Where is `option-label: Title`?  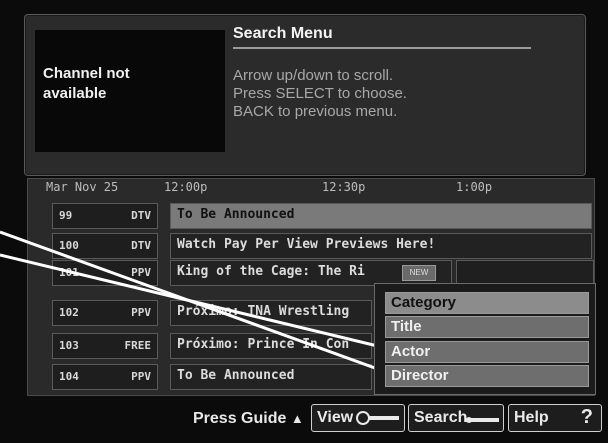 option-label: Title is located at coordinates (406, 326).